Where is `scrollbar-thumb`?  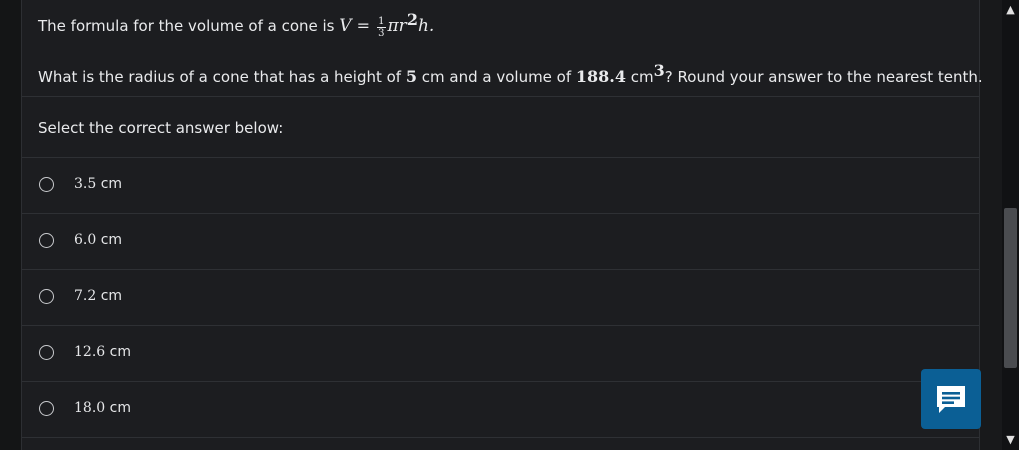
scrollbar-thumb is located at coordinates (1010, 288).